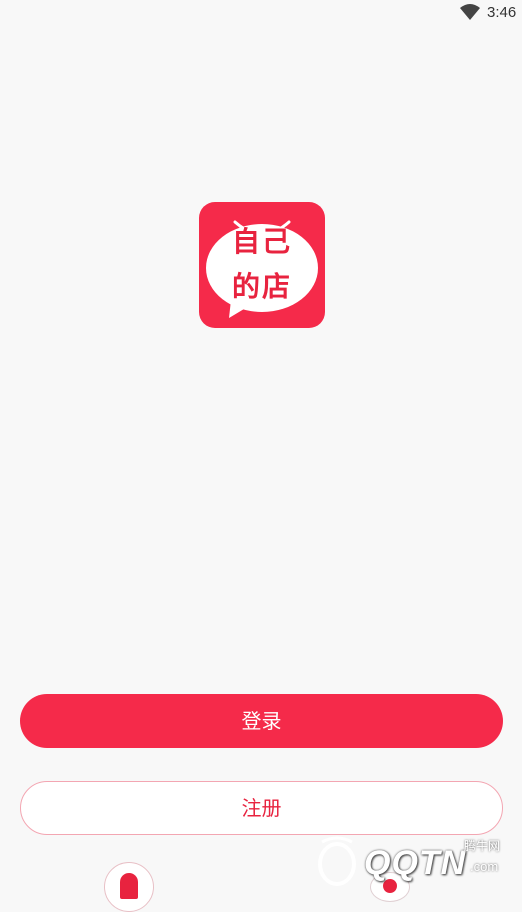 This screenshot has height=912, width=522. What do you see at coordinates (337, 861) in the screenshot?
I see `watermark-logo-icon` at bounding box center [337, 861].